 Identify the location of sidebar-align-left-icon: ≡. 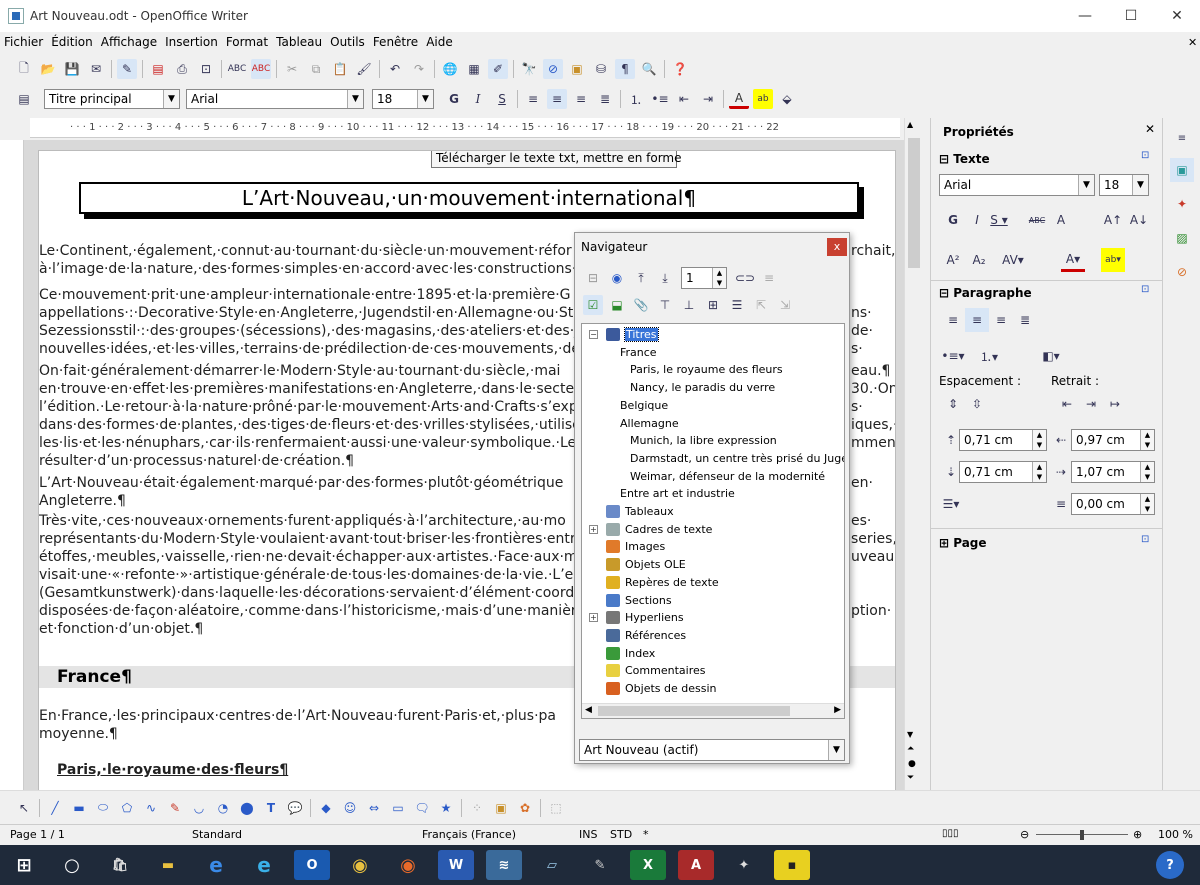
(953, 320).